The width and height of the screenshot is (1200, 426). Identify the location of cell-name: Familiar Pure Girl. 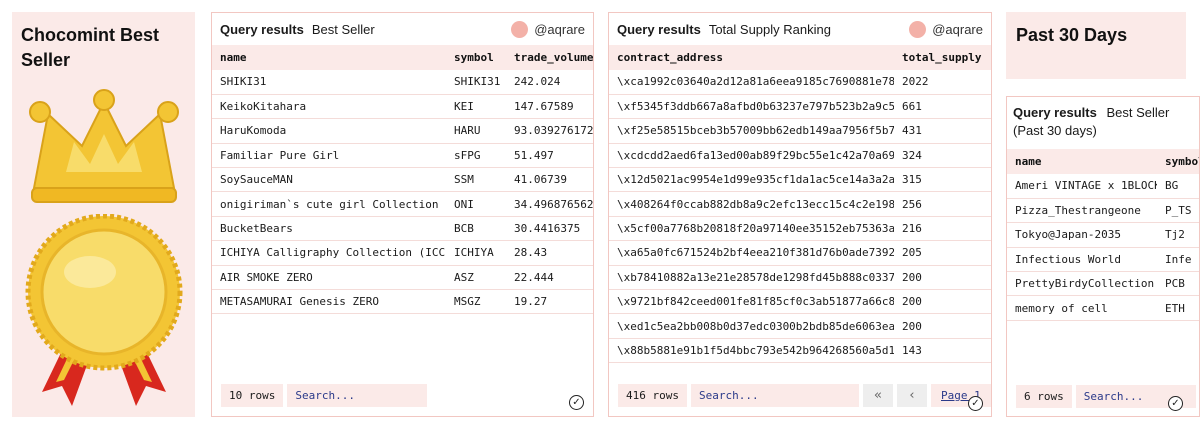
(329, 156).